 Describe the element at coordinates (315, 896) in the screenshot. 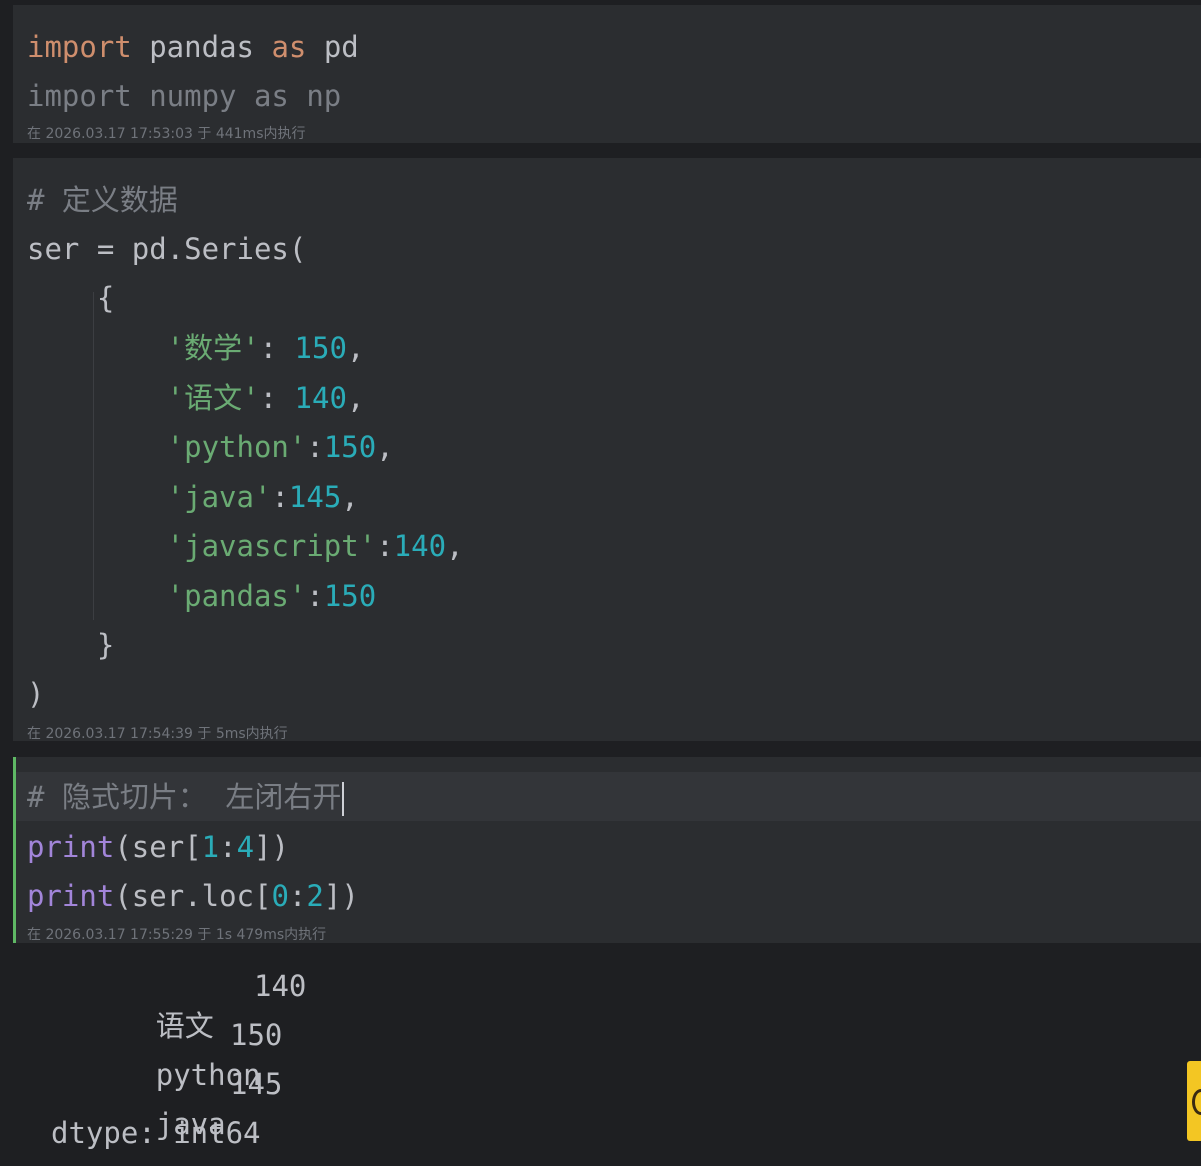

I see `code-token: 2` at that location.